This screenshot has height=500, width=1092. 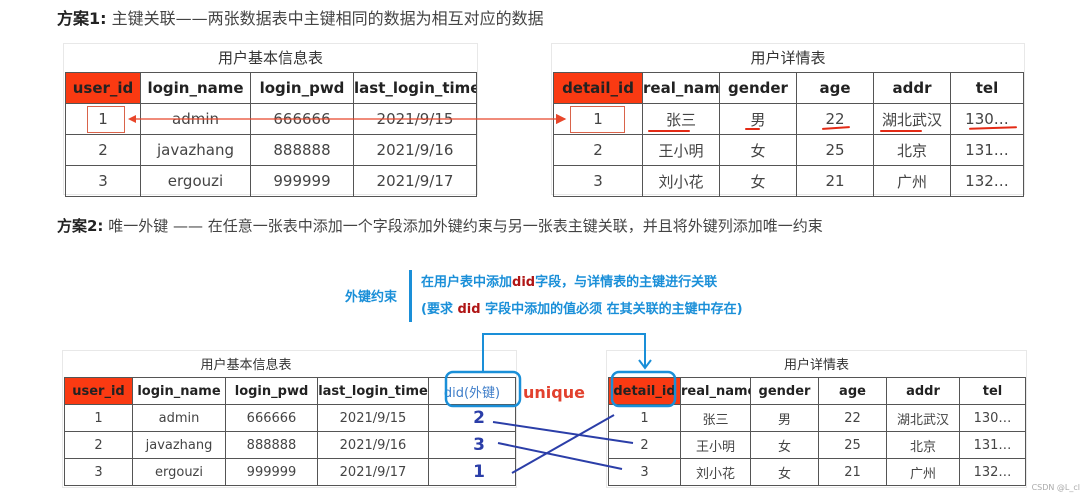 I want to click on relation-arrowhead-left, so click(x=132, y=119).